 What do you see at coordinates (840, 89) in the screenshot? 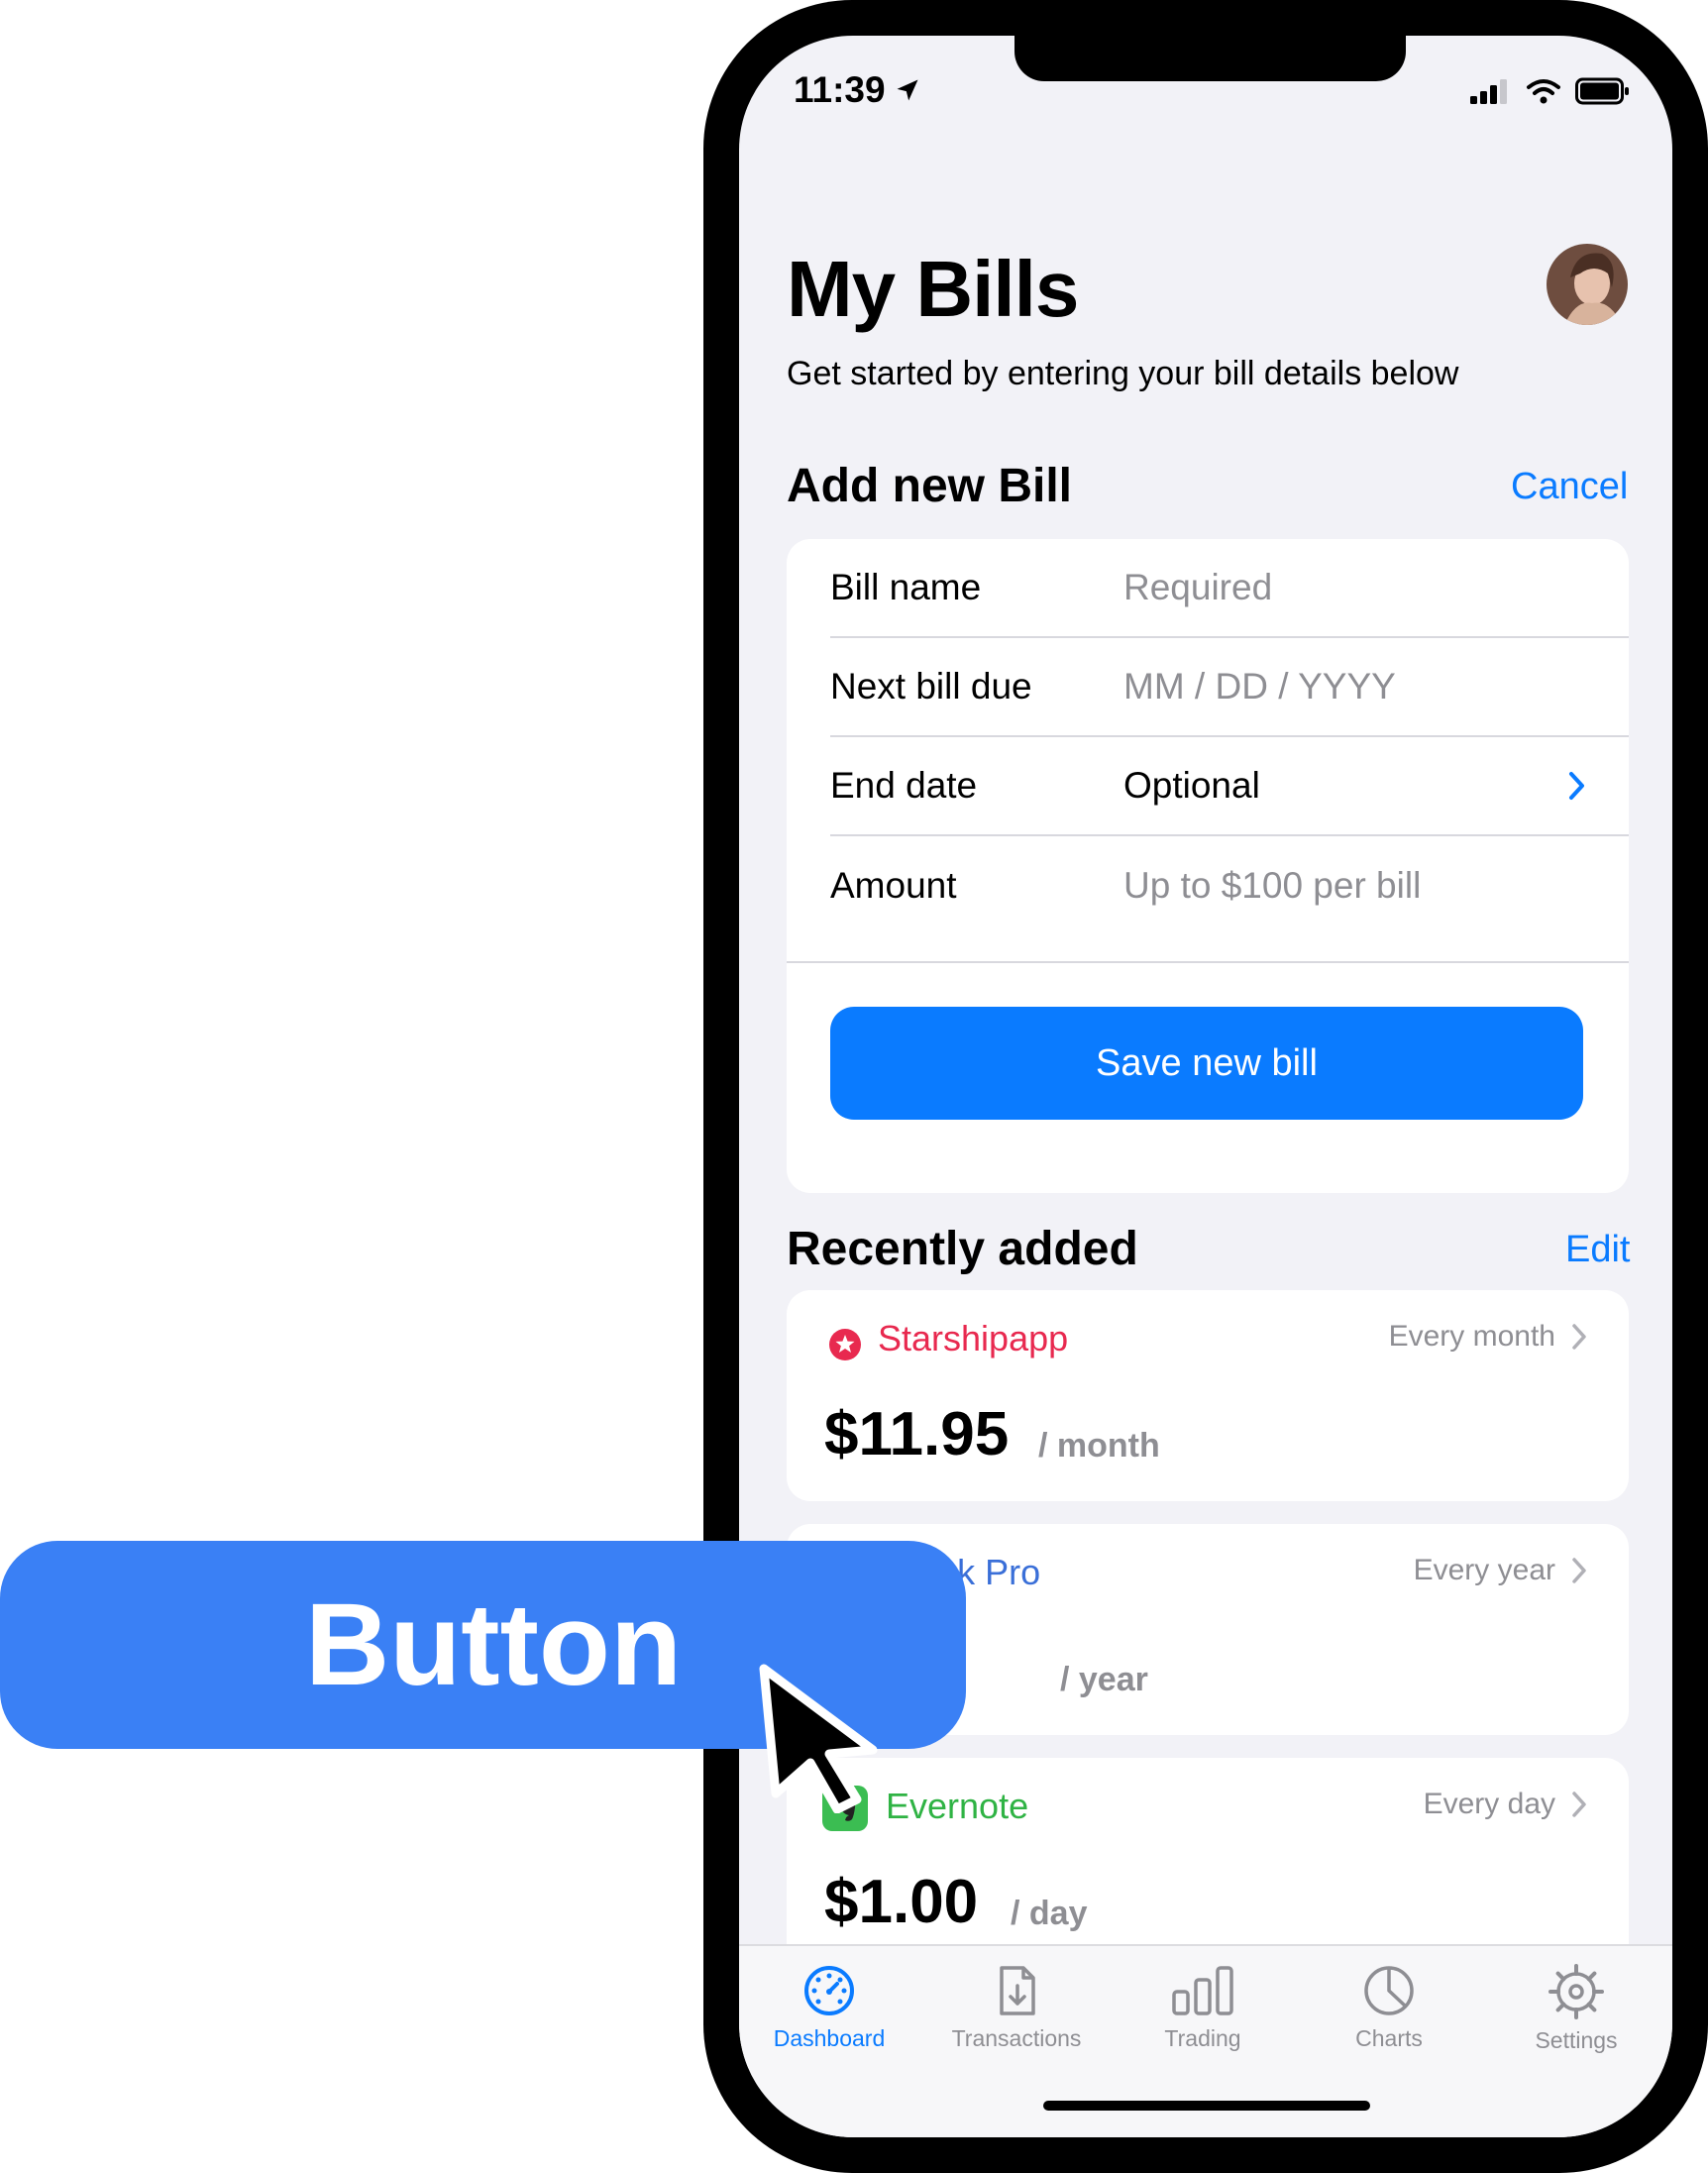
I see `status-time-text: 11:39` at bounding box center [840, 89].